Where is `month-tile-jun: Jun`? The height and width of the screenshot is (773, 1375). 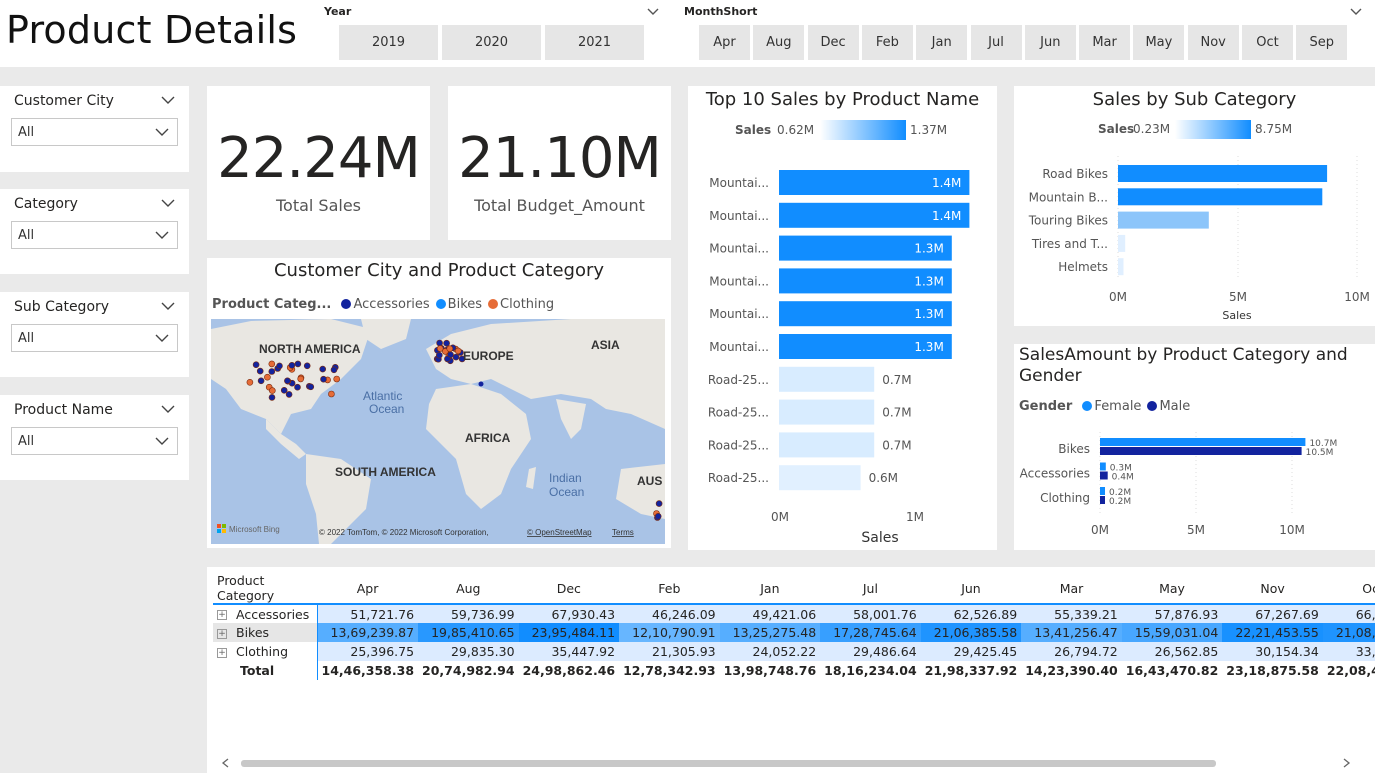
month-tile-jun: Jun is located at coordinates (1050, 42).